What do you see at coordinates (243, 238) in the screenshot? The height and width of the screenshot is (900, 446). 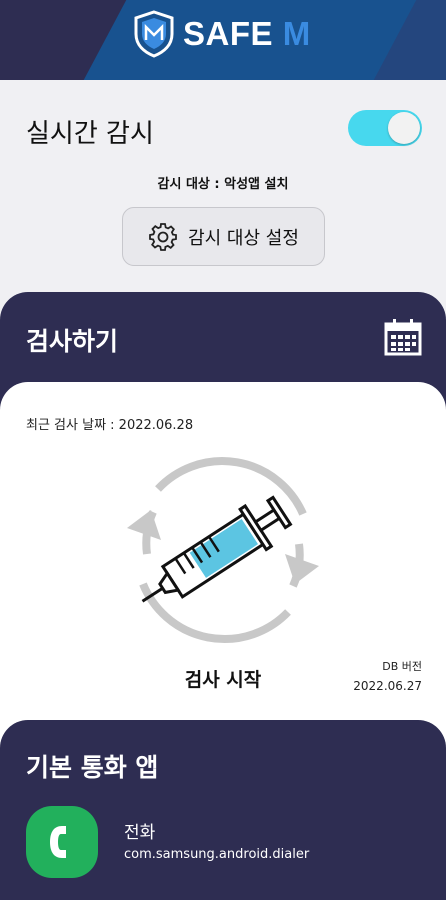 I see `monitor-settings-label: 감시 대상 설정` at bounding box center [243, 238].